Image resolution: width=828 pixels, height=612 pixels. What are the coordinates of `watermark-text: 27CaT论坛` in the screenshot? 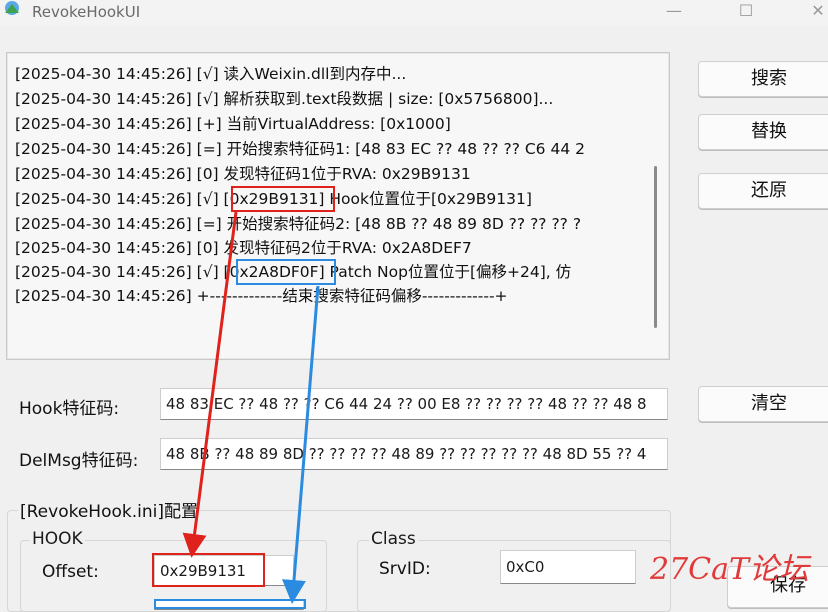 It's located at (730, 569).